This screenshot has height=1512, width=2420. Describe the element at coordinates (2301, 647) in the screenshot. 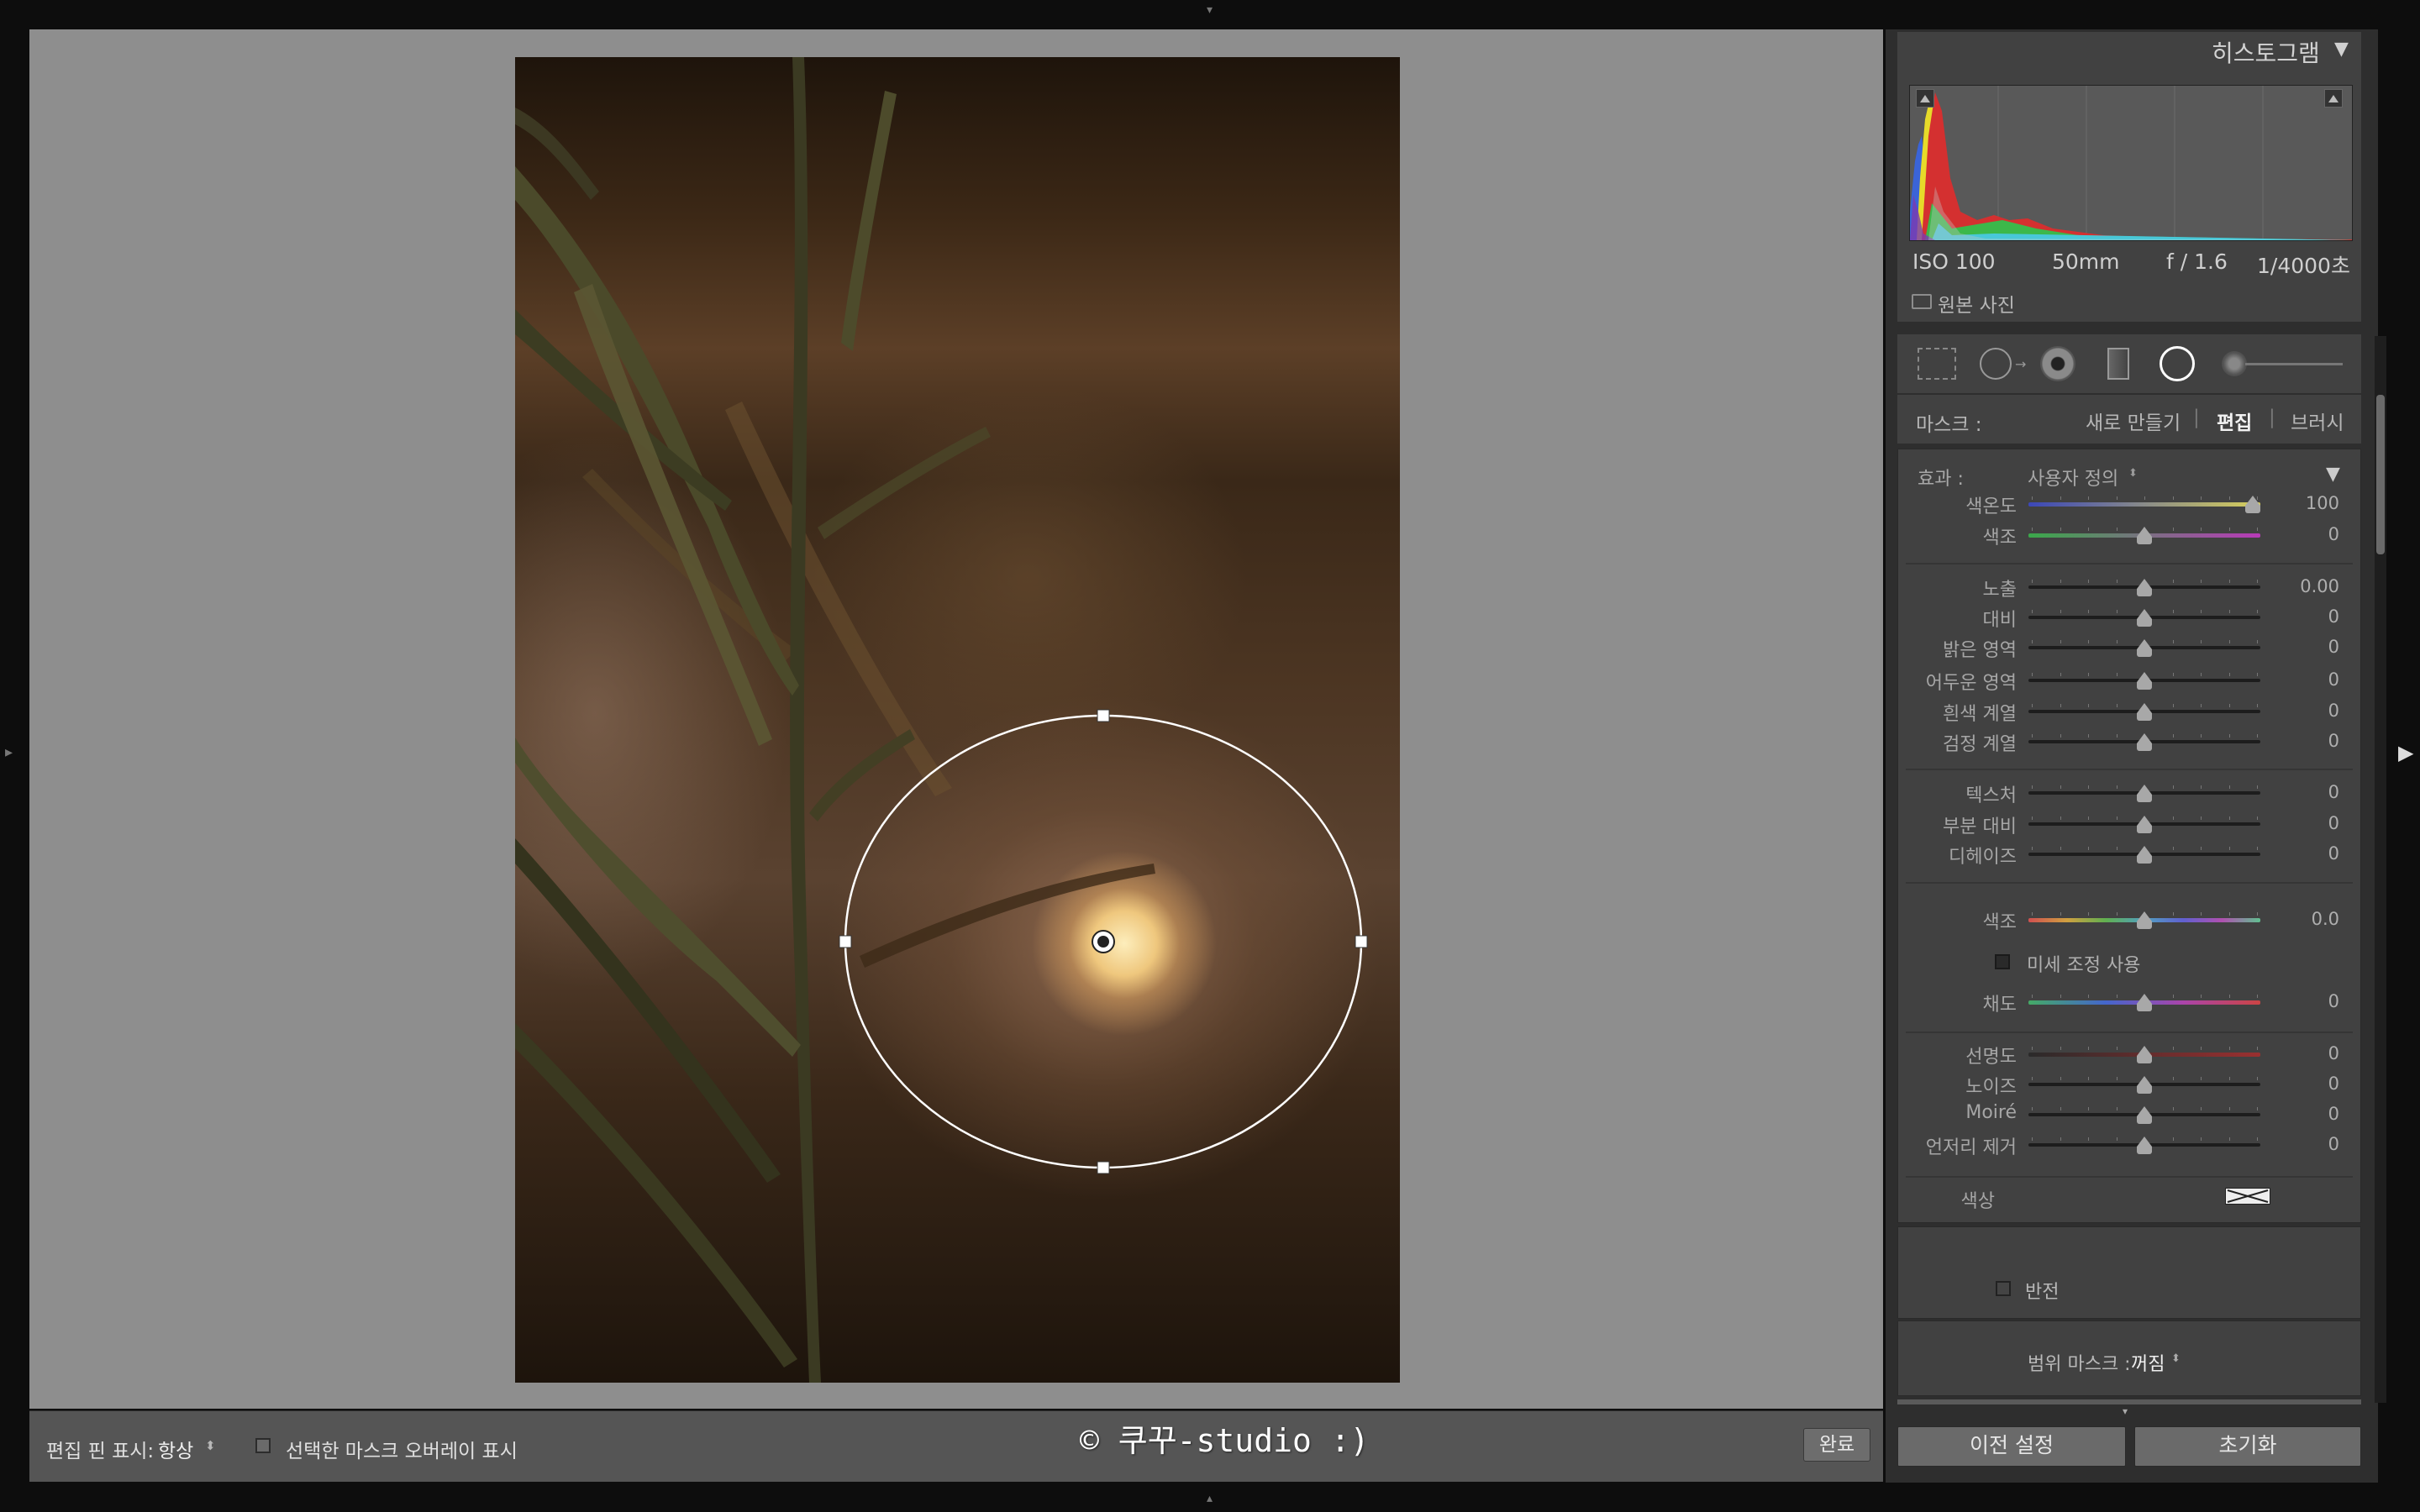

I see `highlights-value: 0` at that location.